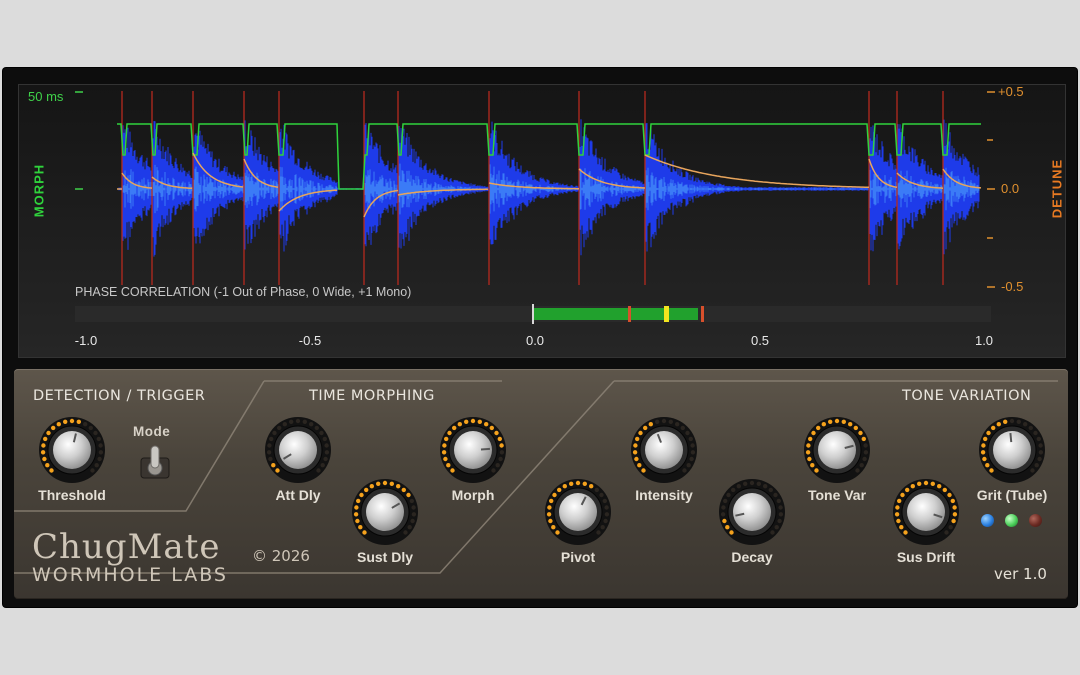 The height and width of the screenshot is (675, 1080). What do you see at coordinates (310, 340) in the screenshot?
I see `phase-tick-neg05: -0.5` at bounding box center [310, 340].